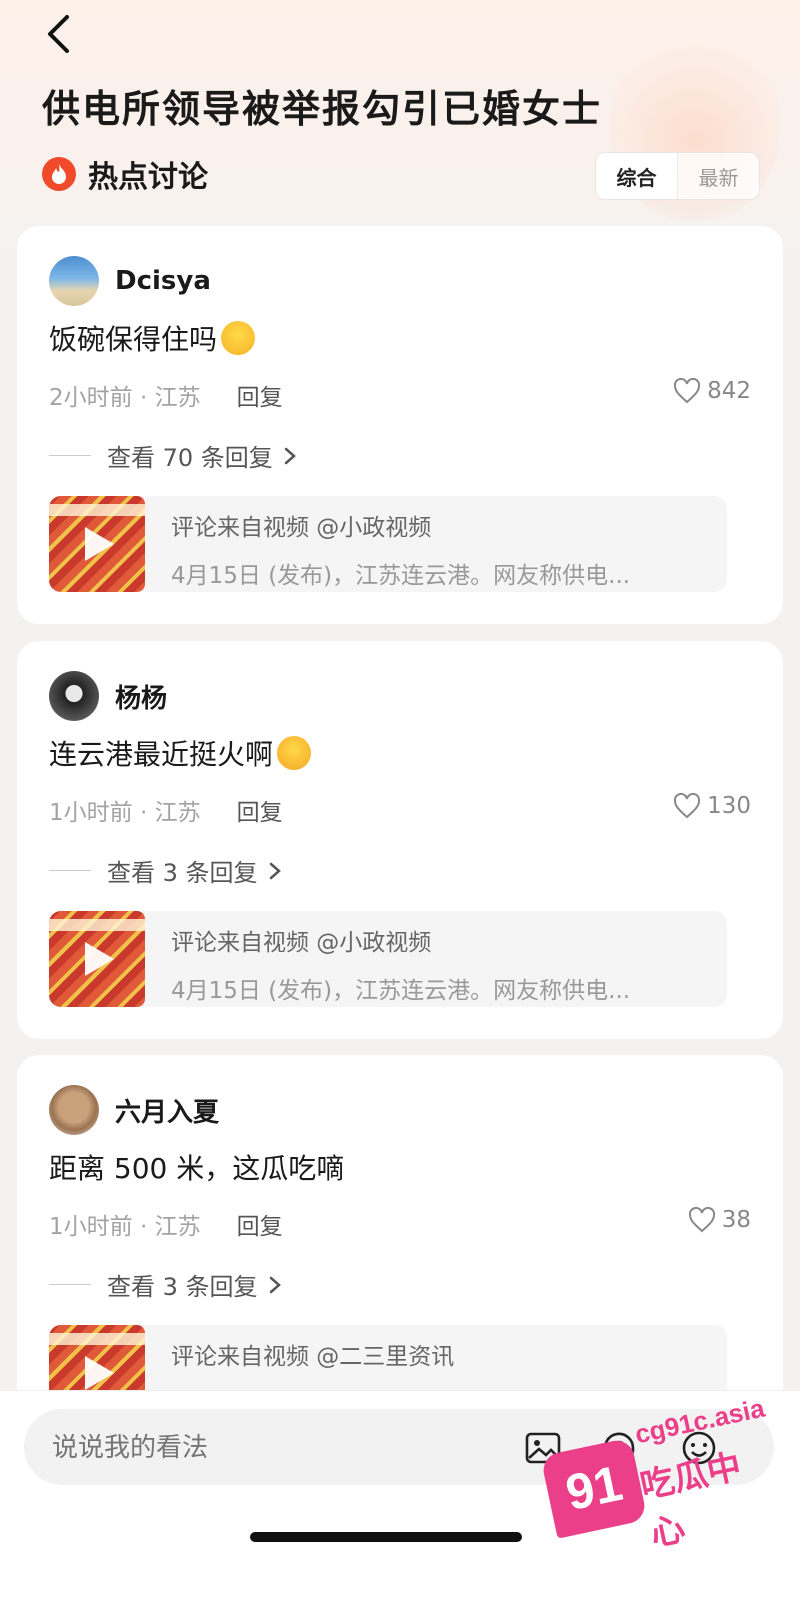 The width and height of the screenshot is (800, 1624). What do you see at coordinates (719, 1220) in the screenshot?
I see `like-button: 38` at bounding box center [719, 1220].